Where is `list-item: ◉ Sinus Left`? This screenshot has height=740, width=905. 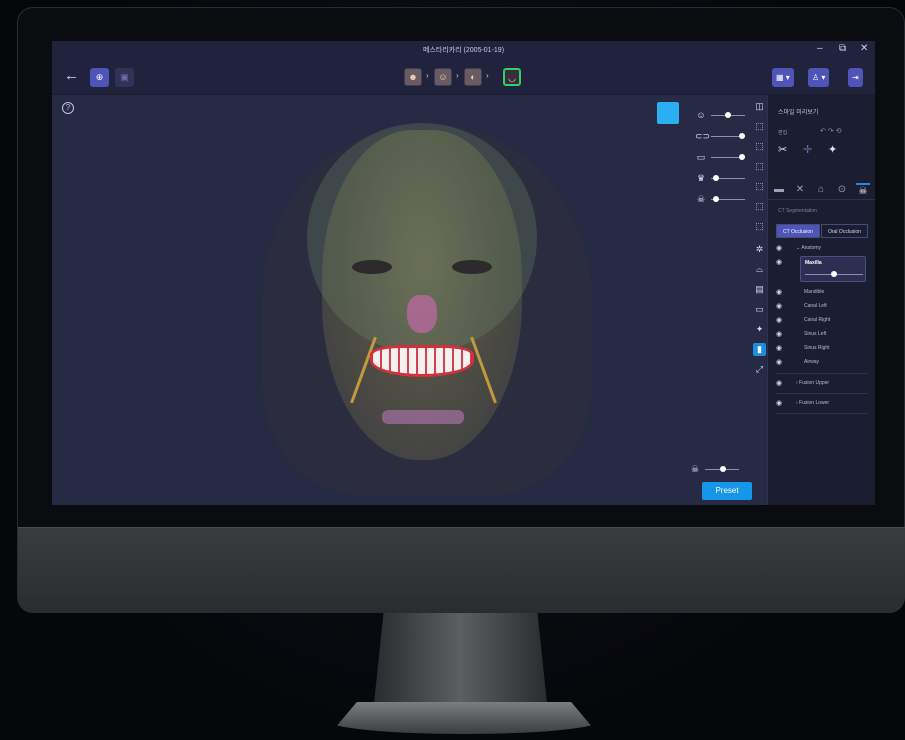 list-item: ◉ Sinus Left is located at coordinates (823, 334).